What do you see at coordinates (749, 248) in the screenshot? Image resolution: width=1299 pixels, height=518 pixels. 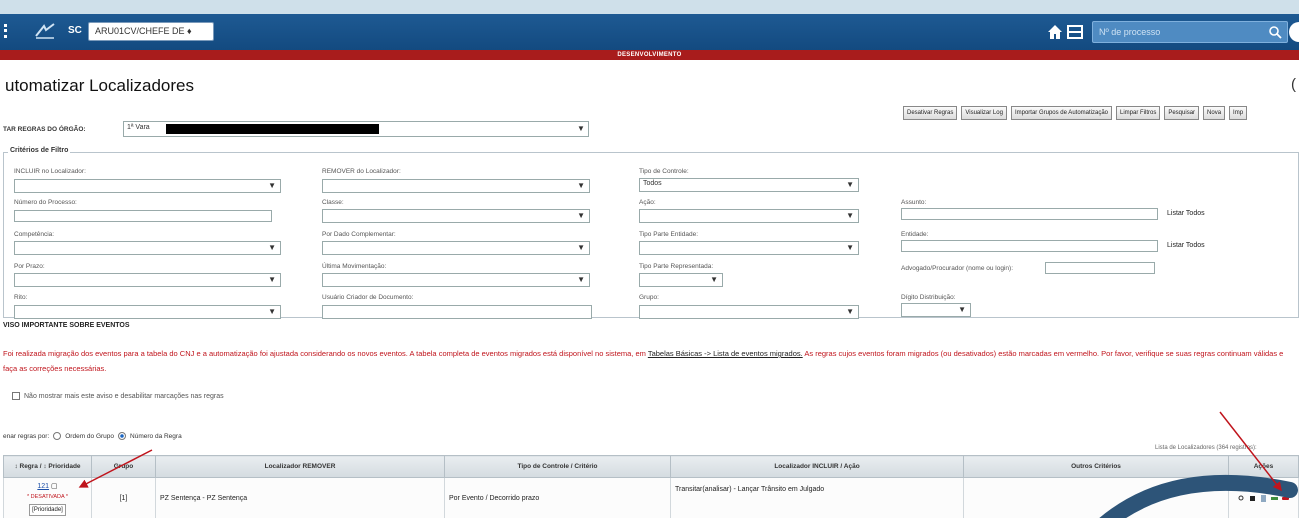 I see `party-entity-select: ▼` at bounding box center [749, 248].